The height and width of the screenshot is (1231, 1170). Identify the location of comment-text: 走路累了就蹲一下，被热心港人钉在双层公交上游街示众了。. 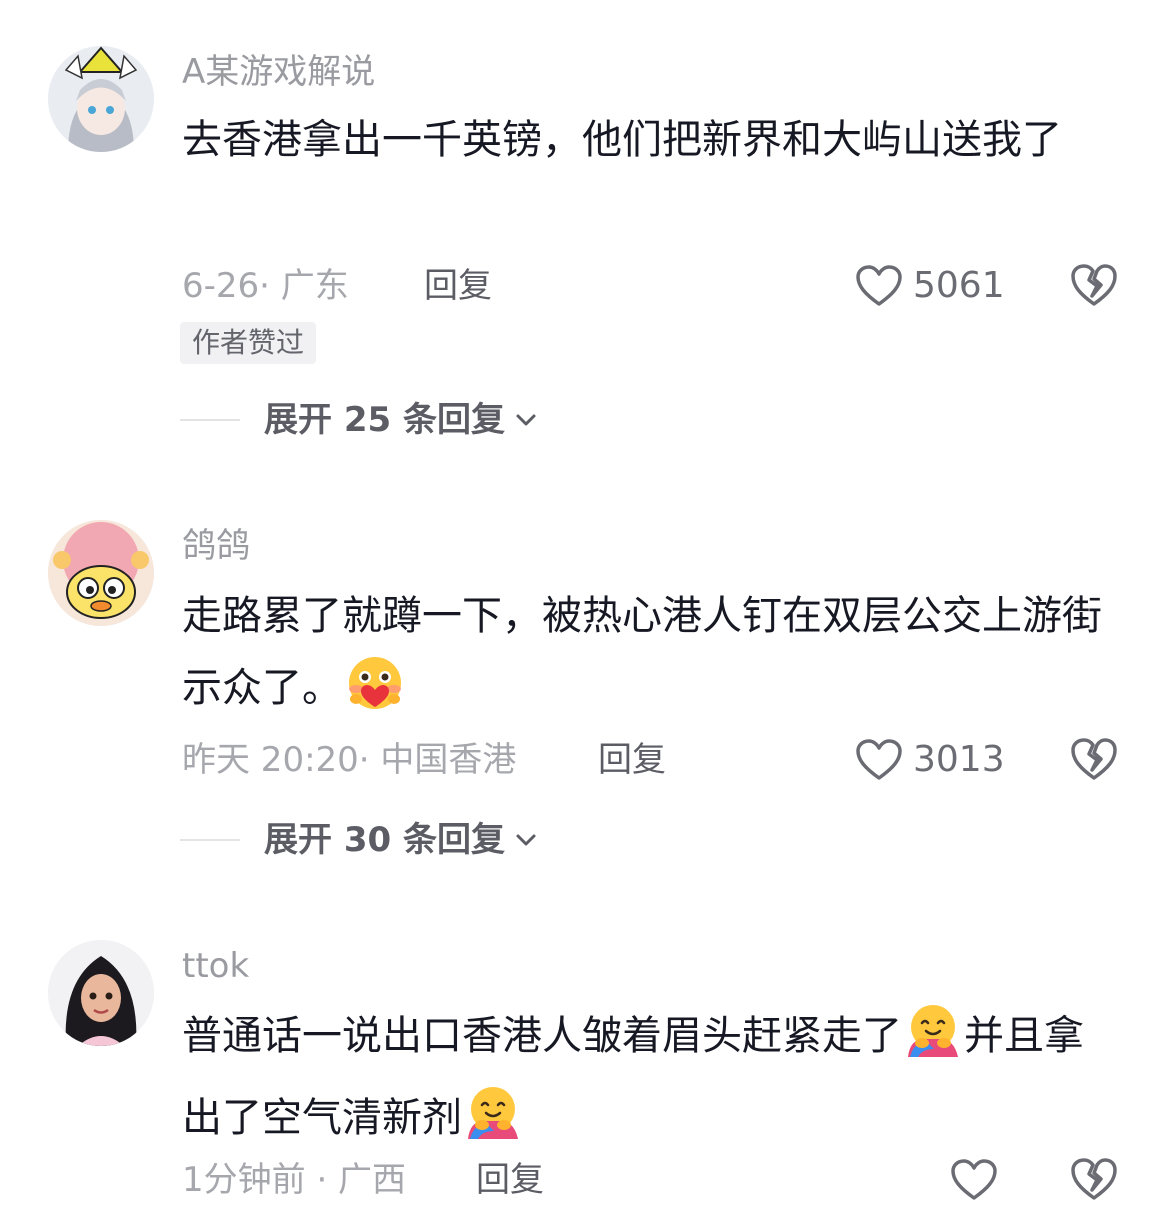
(649, 657).